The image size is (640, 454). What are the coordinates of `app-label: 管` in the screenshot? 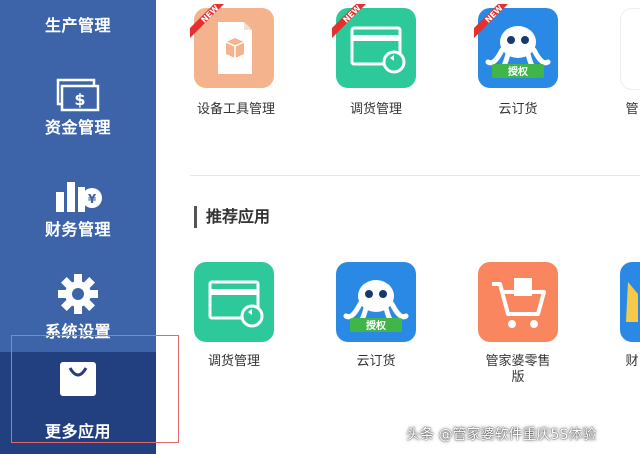 It's located at (632, 109).